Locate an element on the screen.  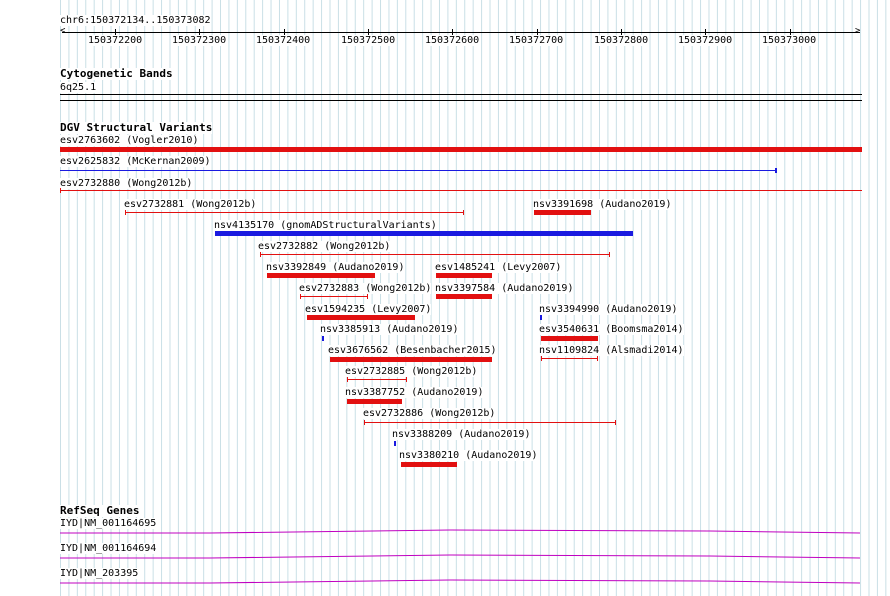
feature-label: esv3540631 (Boomsma2014) is located at coordinates (611, 329).